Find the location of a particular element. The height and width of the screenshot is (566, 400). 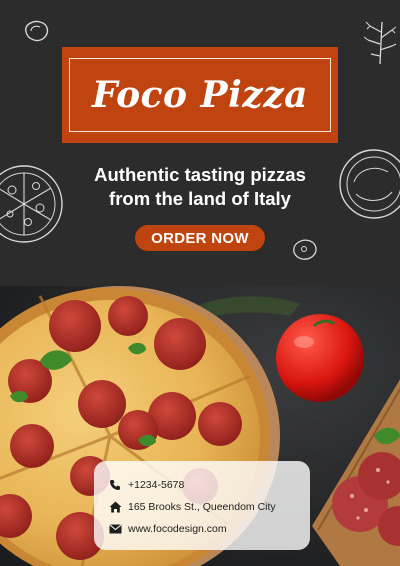

contact-website: www.focodesign.com is located at coordinates (177, 529).